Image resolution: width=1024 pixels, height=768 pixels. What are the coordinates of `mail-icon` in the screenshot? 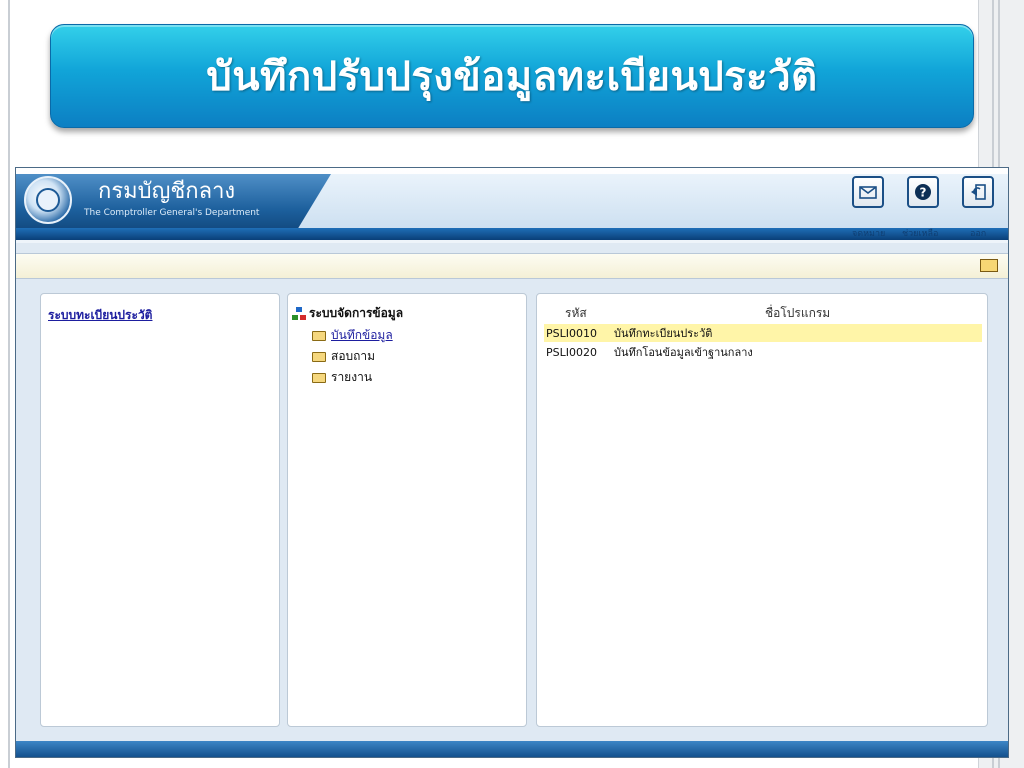 It's located at (868, 192).